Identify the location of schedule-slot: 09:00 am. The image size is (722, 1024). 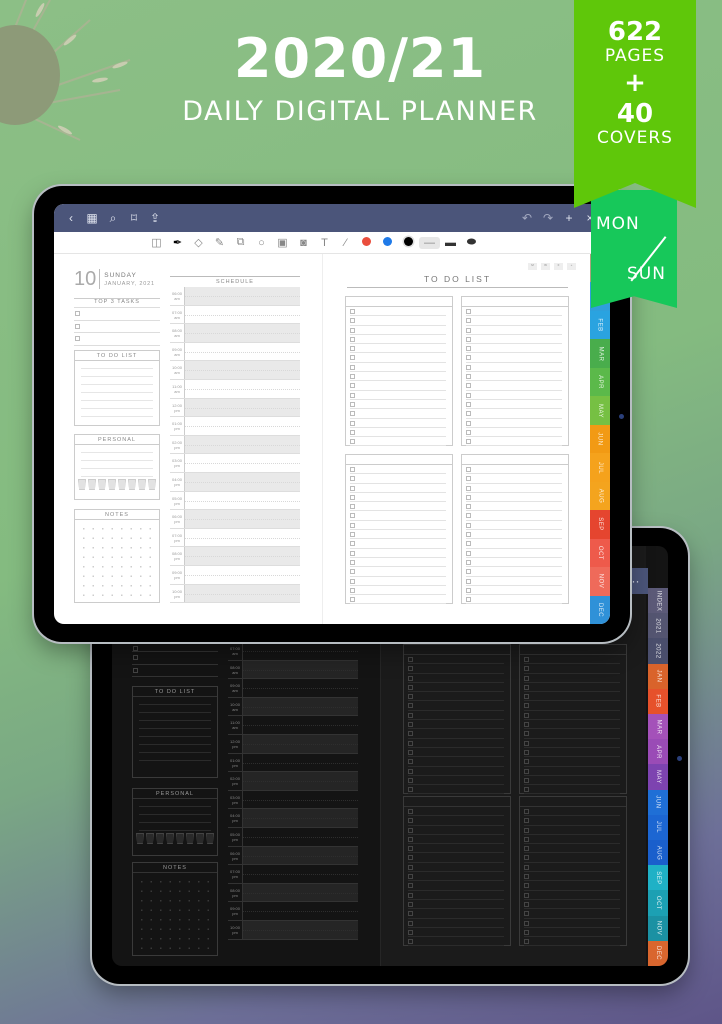
(293, 688).